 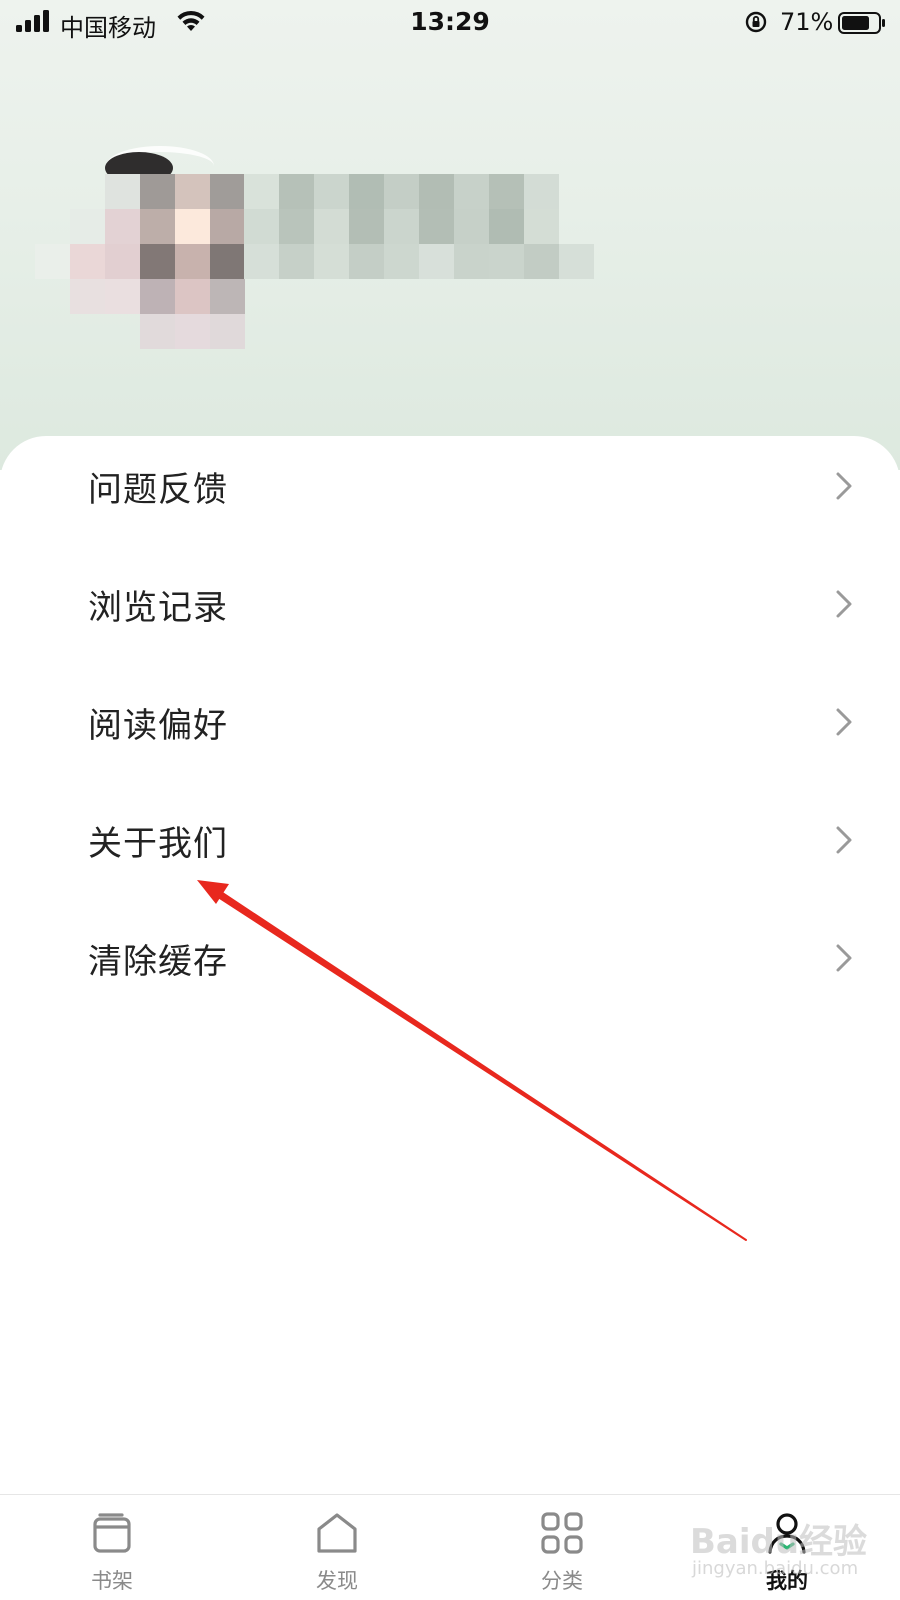 What do you see at coordinates (756, 22) in the screenshot?
I see `rotation-lock-icon` at bounding box center [756, 22].